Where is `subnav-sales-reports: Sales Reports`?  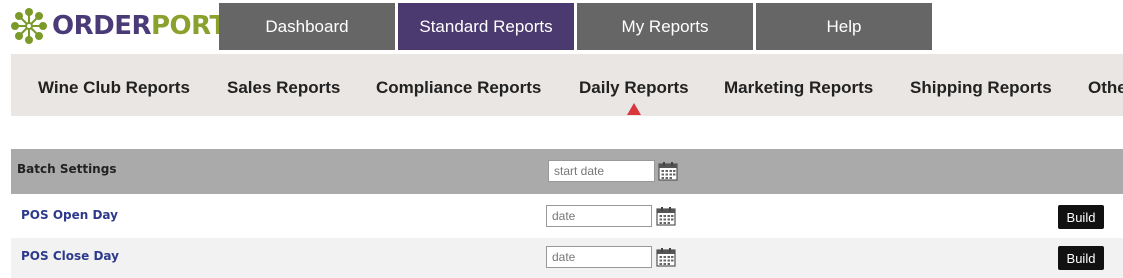 subnav-sales-reports: Sales Reports is located at coordinates (283, 85).